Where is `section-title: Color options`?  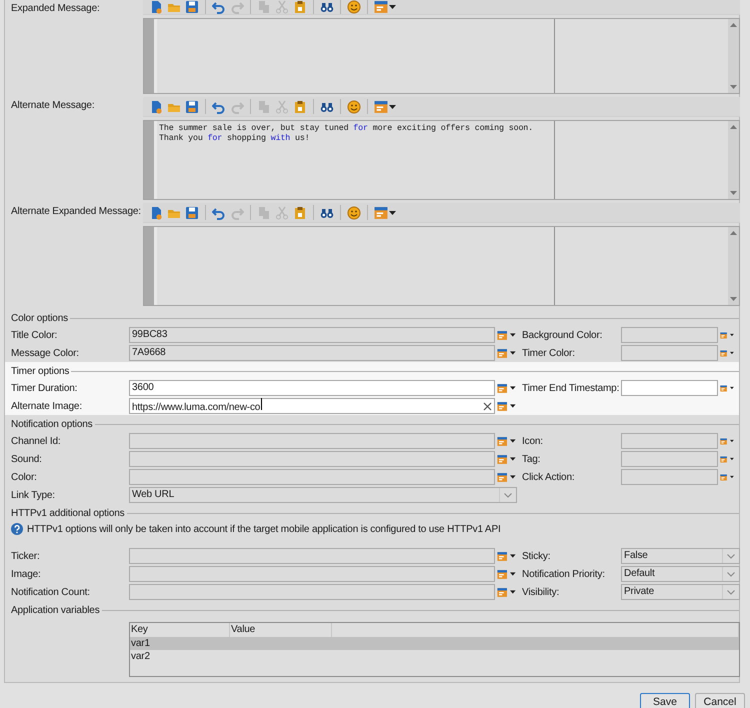 section-title: Color options is located at coordinates (39, 318).